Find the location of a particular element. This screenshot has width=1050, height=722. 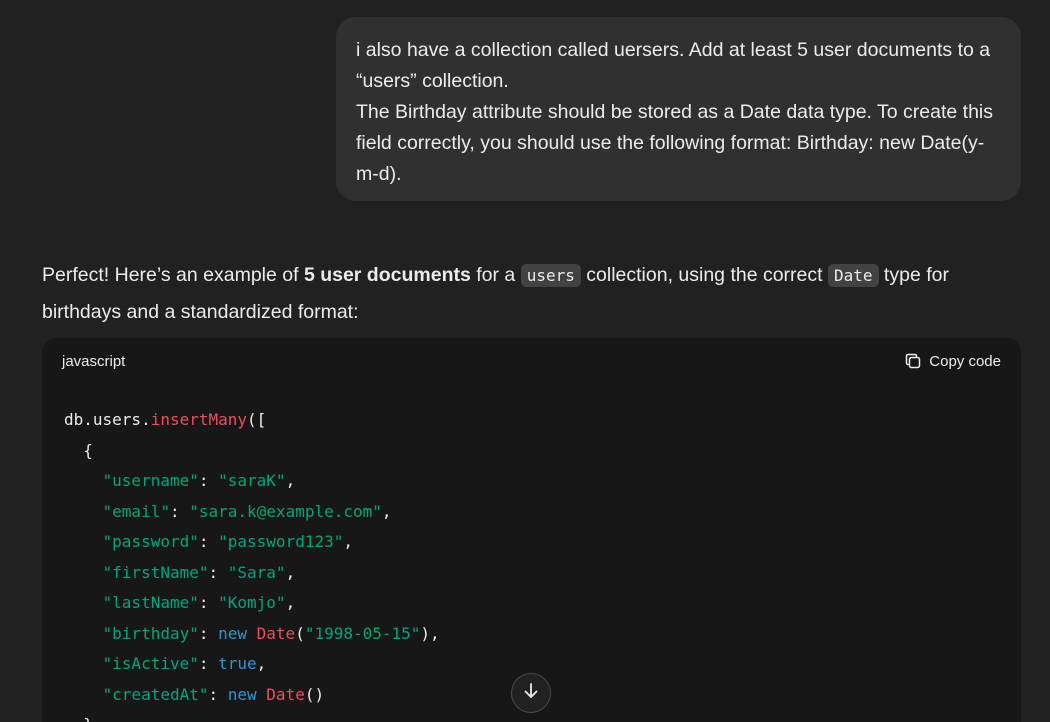

code-token: "1998-05-15" is located at coordinates (362, 633).